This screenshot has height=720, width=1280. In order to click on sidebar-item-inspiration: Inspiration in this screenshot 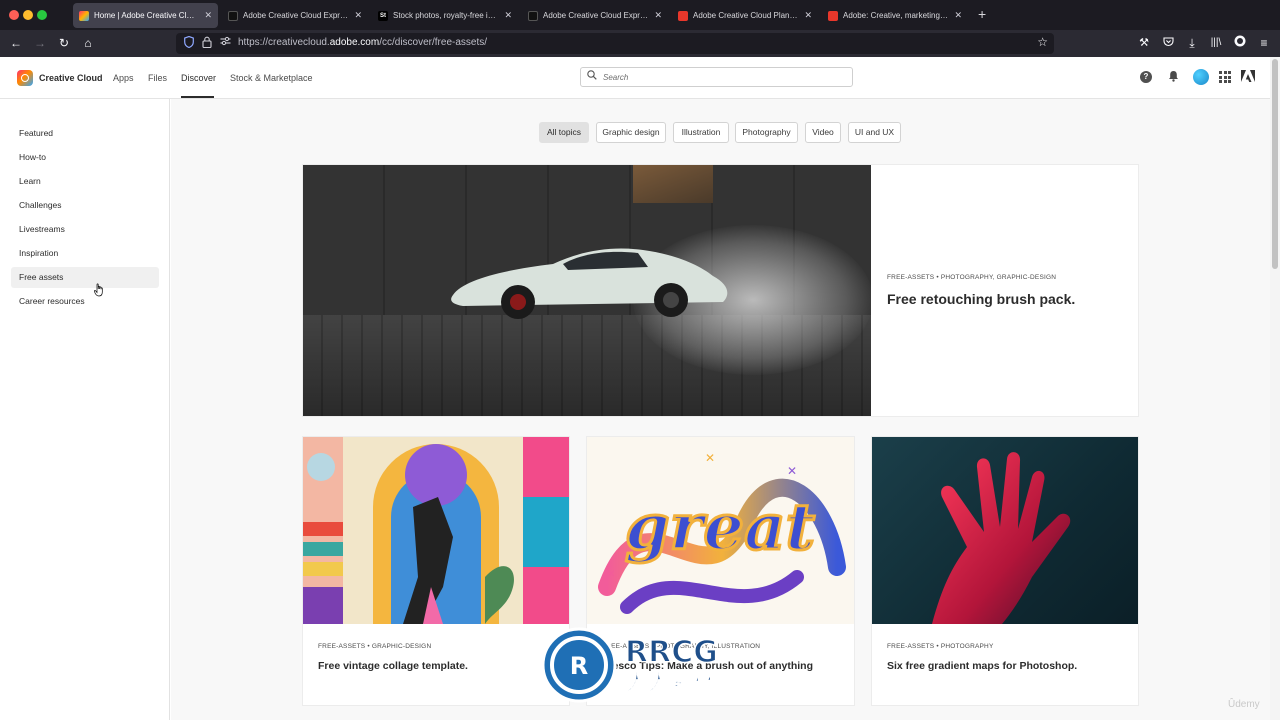, I will do `click(85, 253)`.